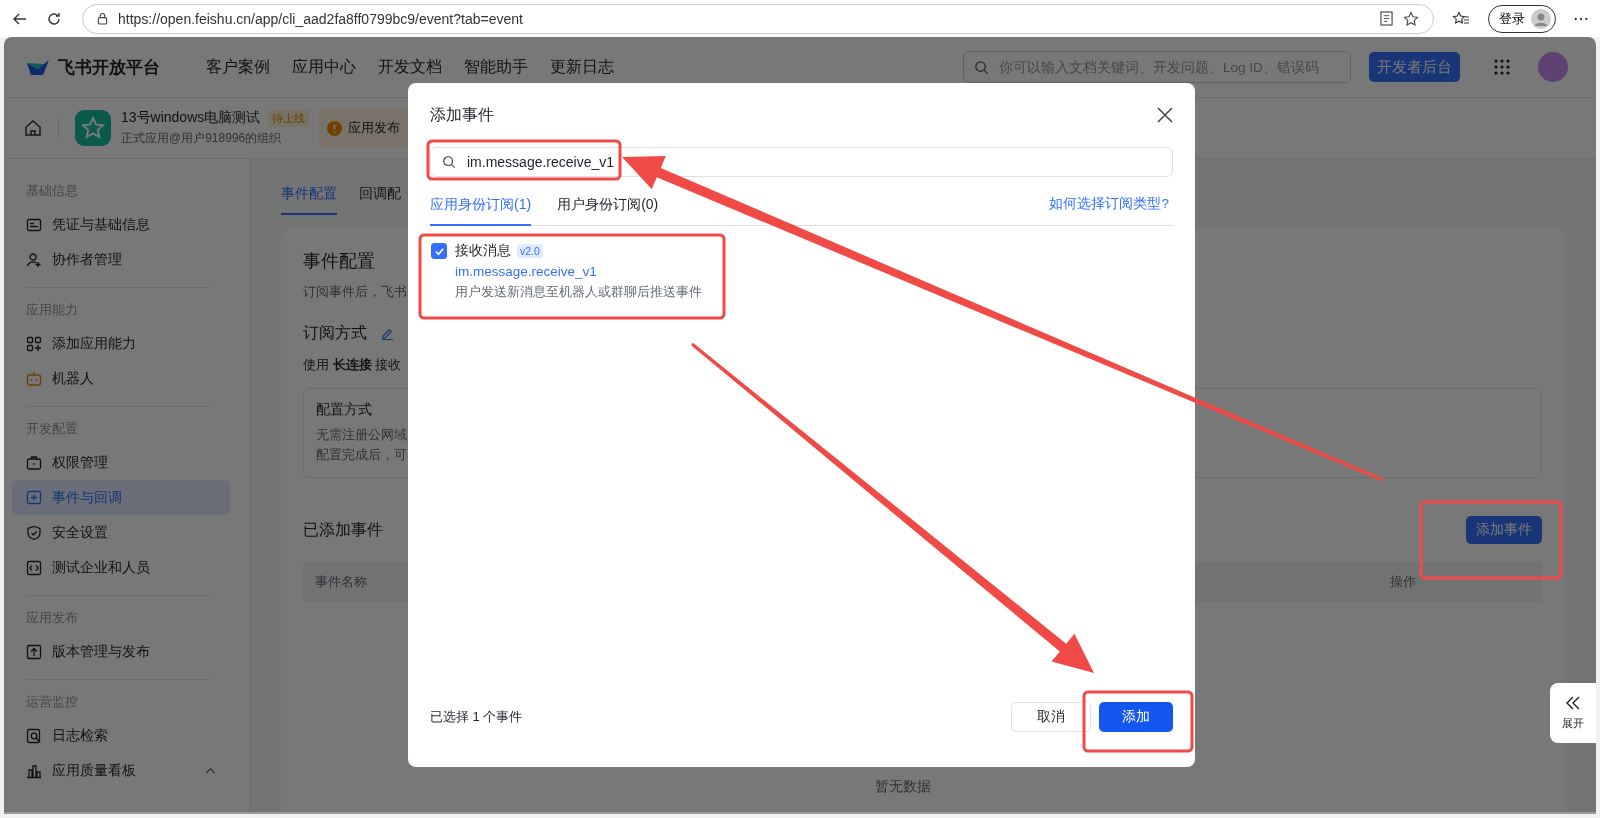 The height and width of the screenshot is (818, 1600). Describe the element at coordinates (191, 118) in the screenshot. I see `app-name: 13号windows电脑测试` at that location.